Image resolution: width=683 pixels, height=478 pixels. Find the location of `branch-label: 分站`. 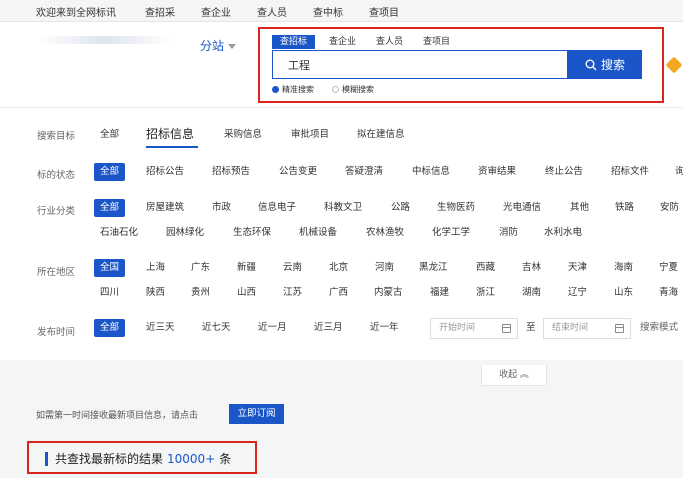

branch-label: 分站 is located at coordinates (212, 46).